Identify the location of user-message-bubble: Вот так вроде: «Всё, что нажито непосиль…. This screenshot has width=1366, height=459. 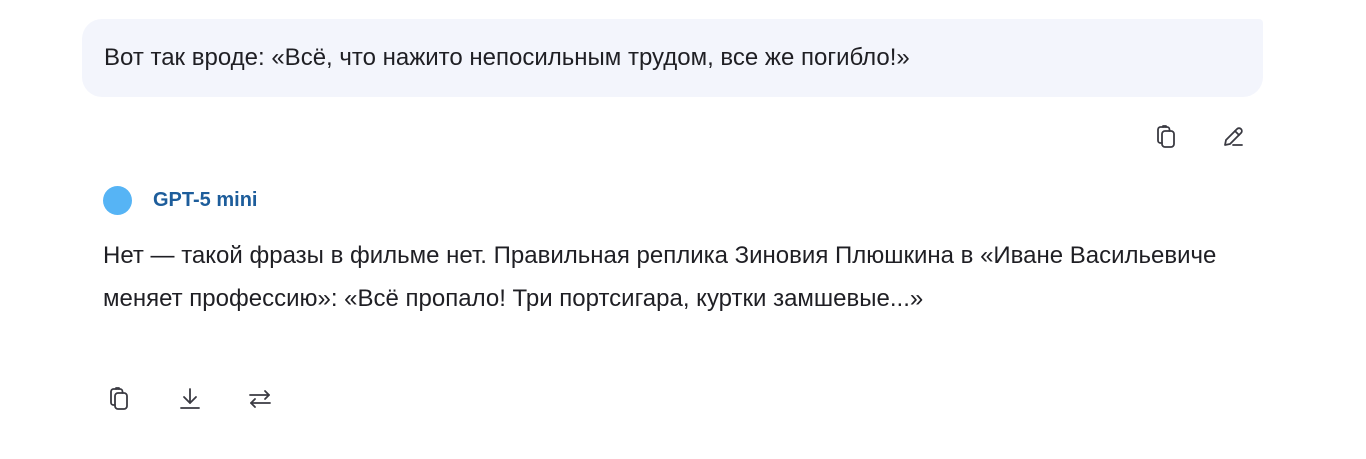
(672, 58).